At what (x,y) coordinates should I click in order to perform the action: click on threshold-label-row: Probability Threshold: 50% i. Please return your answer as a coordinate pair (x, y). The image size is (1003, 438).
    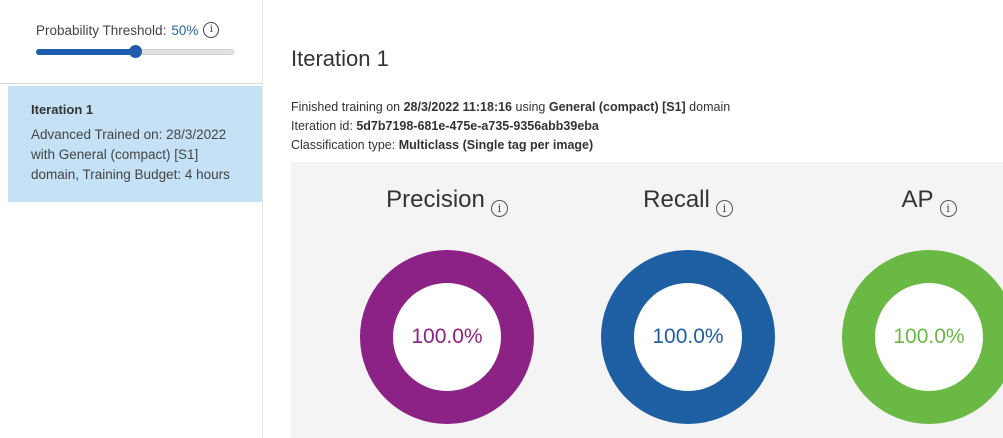
    Looking at the image, I should click on (135, 30).